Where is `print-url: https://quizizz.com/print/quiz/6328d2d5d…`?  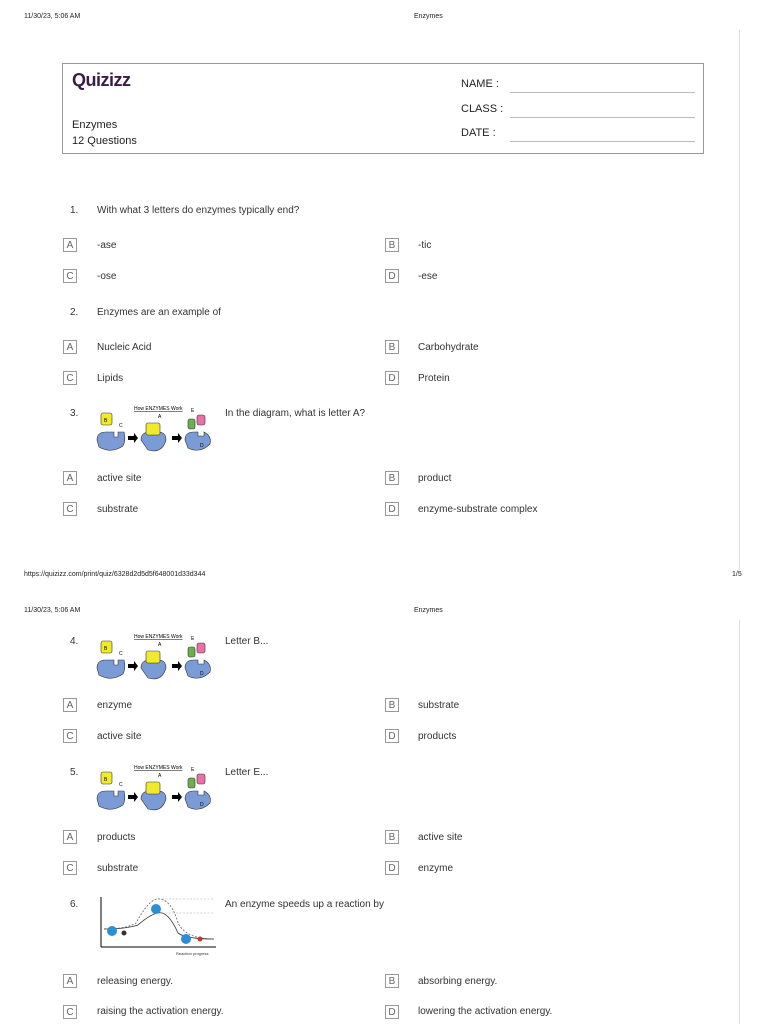 print-url: https://quizizz.com/print/quiz/6328d2d5d… is located at coordinates (115, 574).